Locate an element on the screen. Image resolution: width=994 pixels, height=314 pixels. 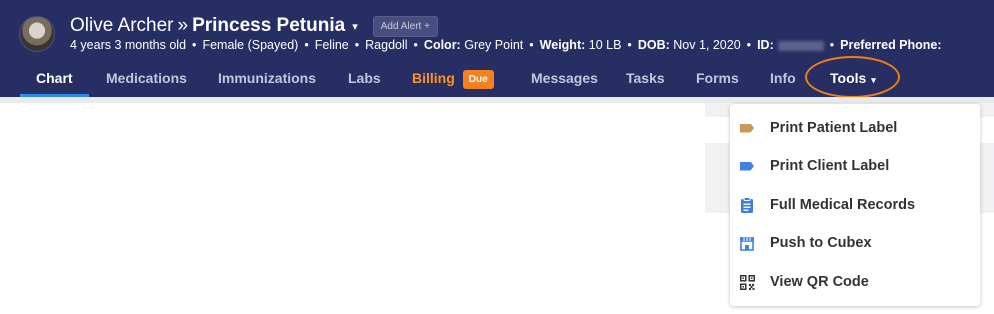
owner-name-link: Olive Archer is located at coordinates (121, 26).